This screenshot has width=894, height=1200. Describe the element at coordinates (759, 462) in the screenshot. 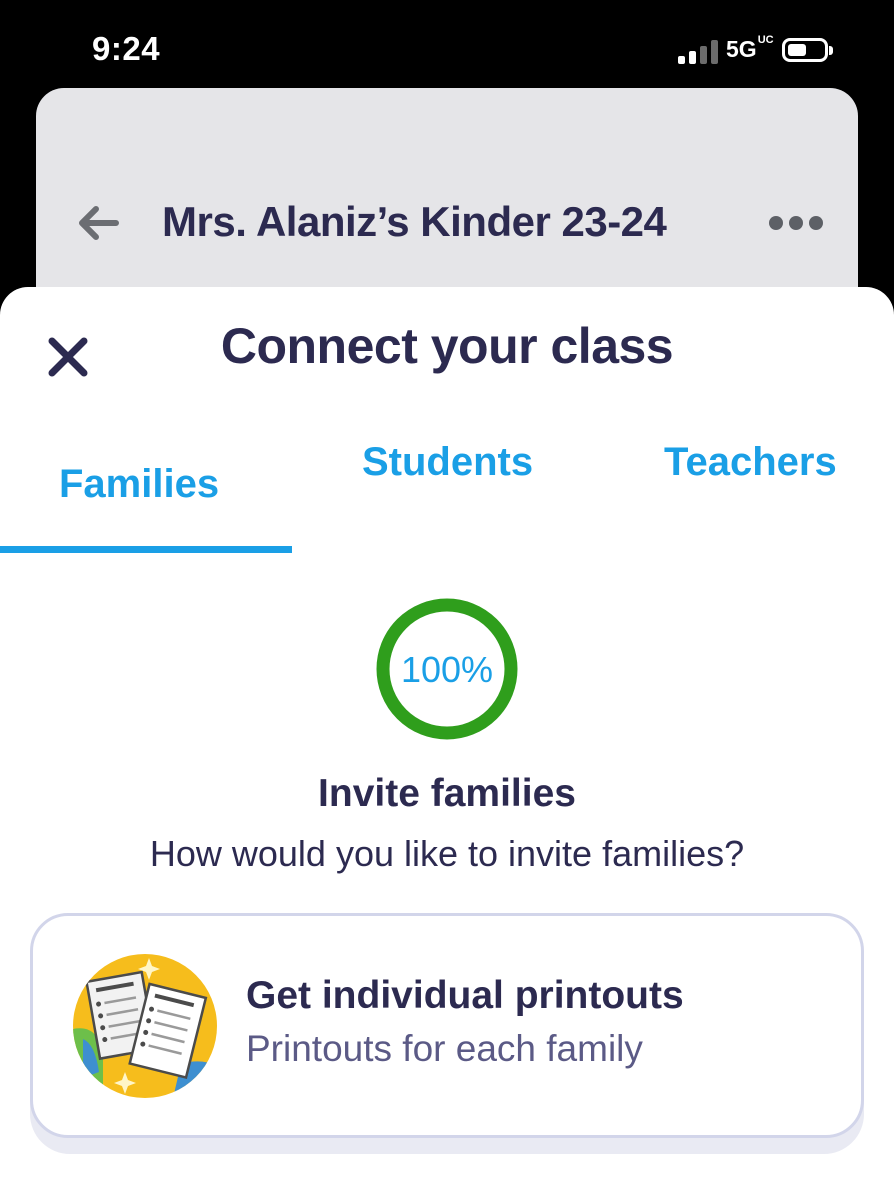

I see `tab-teachers: Teachers` at that location.